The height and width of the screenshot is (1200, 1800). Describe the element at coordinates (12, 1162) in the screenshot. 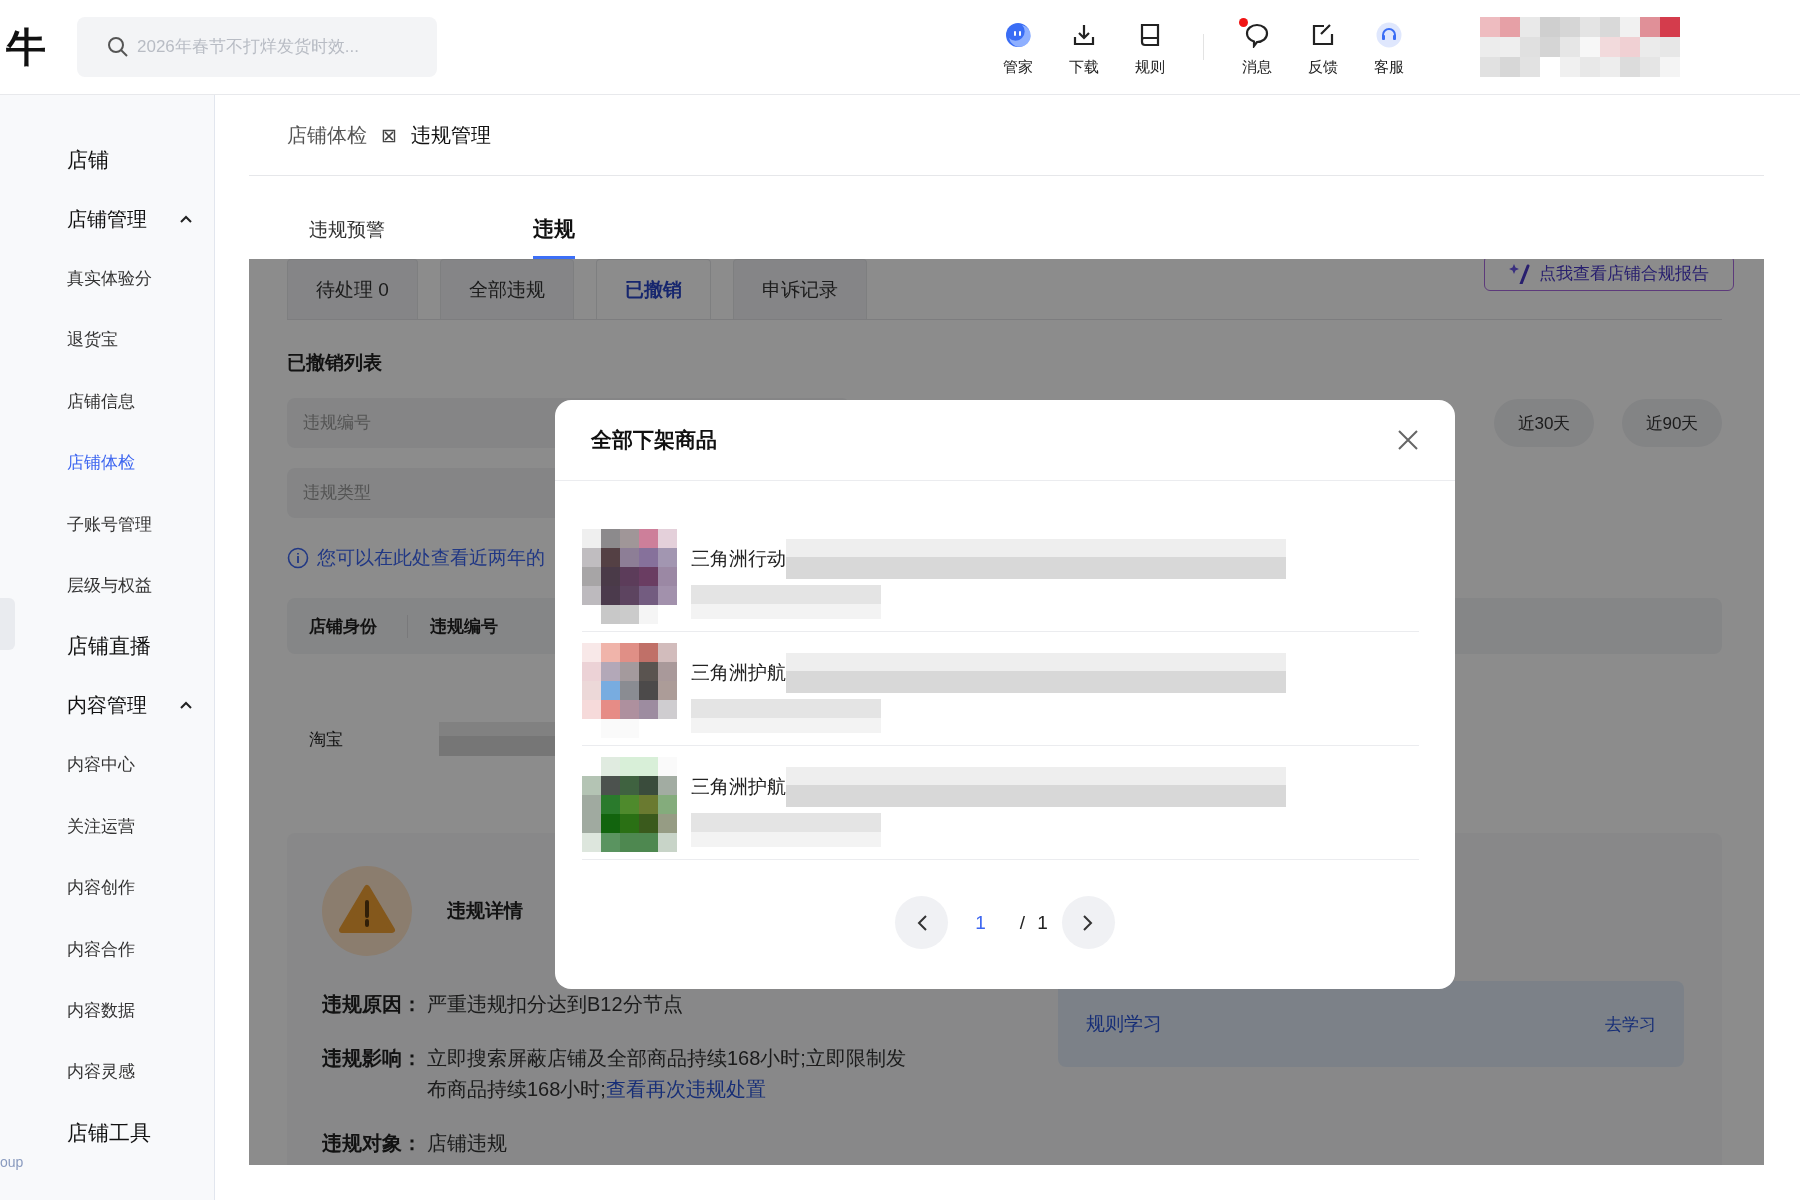

I see `edge-text: oup` at that location.